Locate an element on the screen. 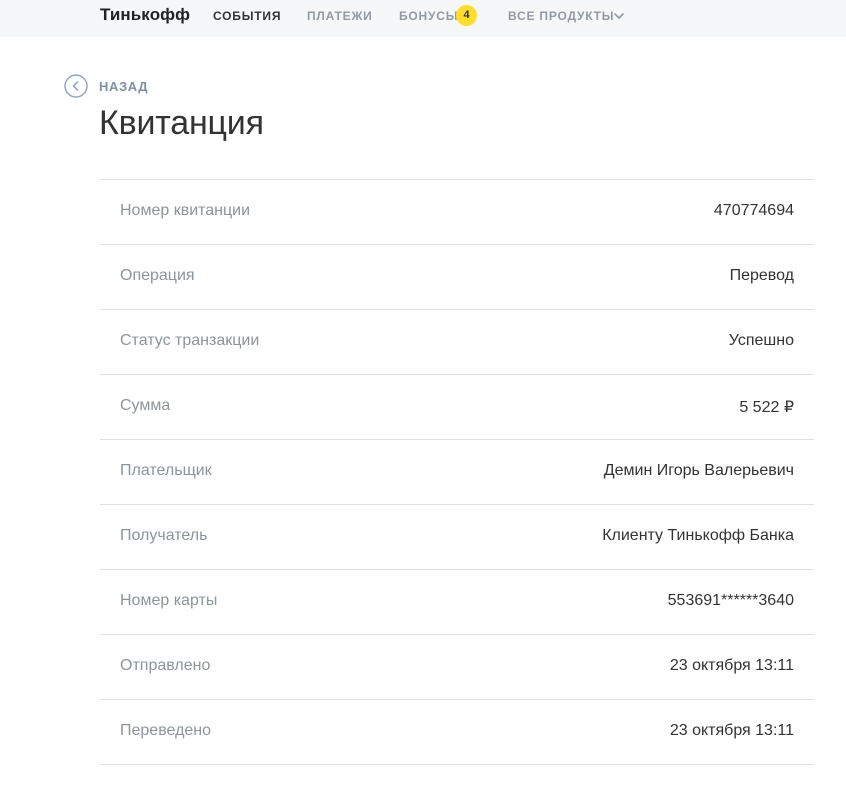 The width and height of the screenshot is (846, 787). receipt-row-payer: Плательщик Демин Игорь Валерьевич is located at coordinates (457, 472).